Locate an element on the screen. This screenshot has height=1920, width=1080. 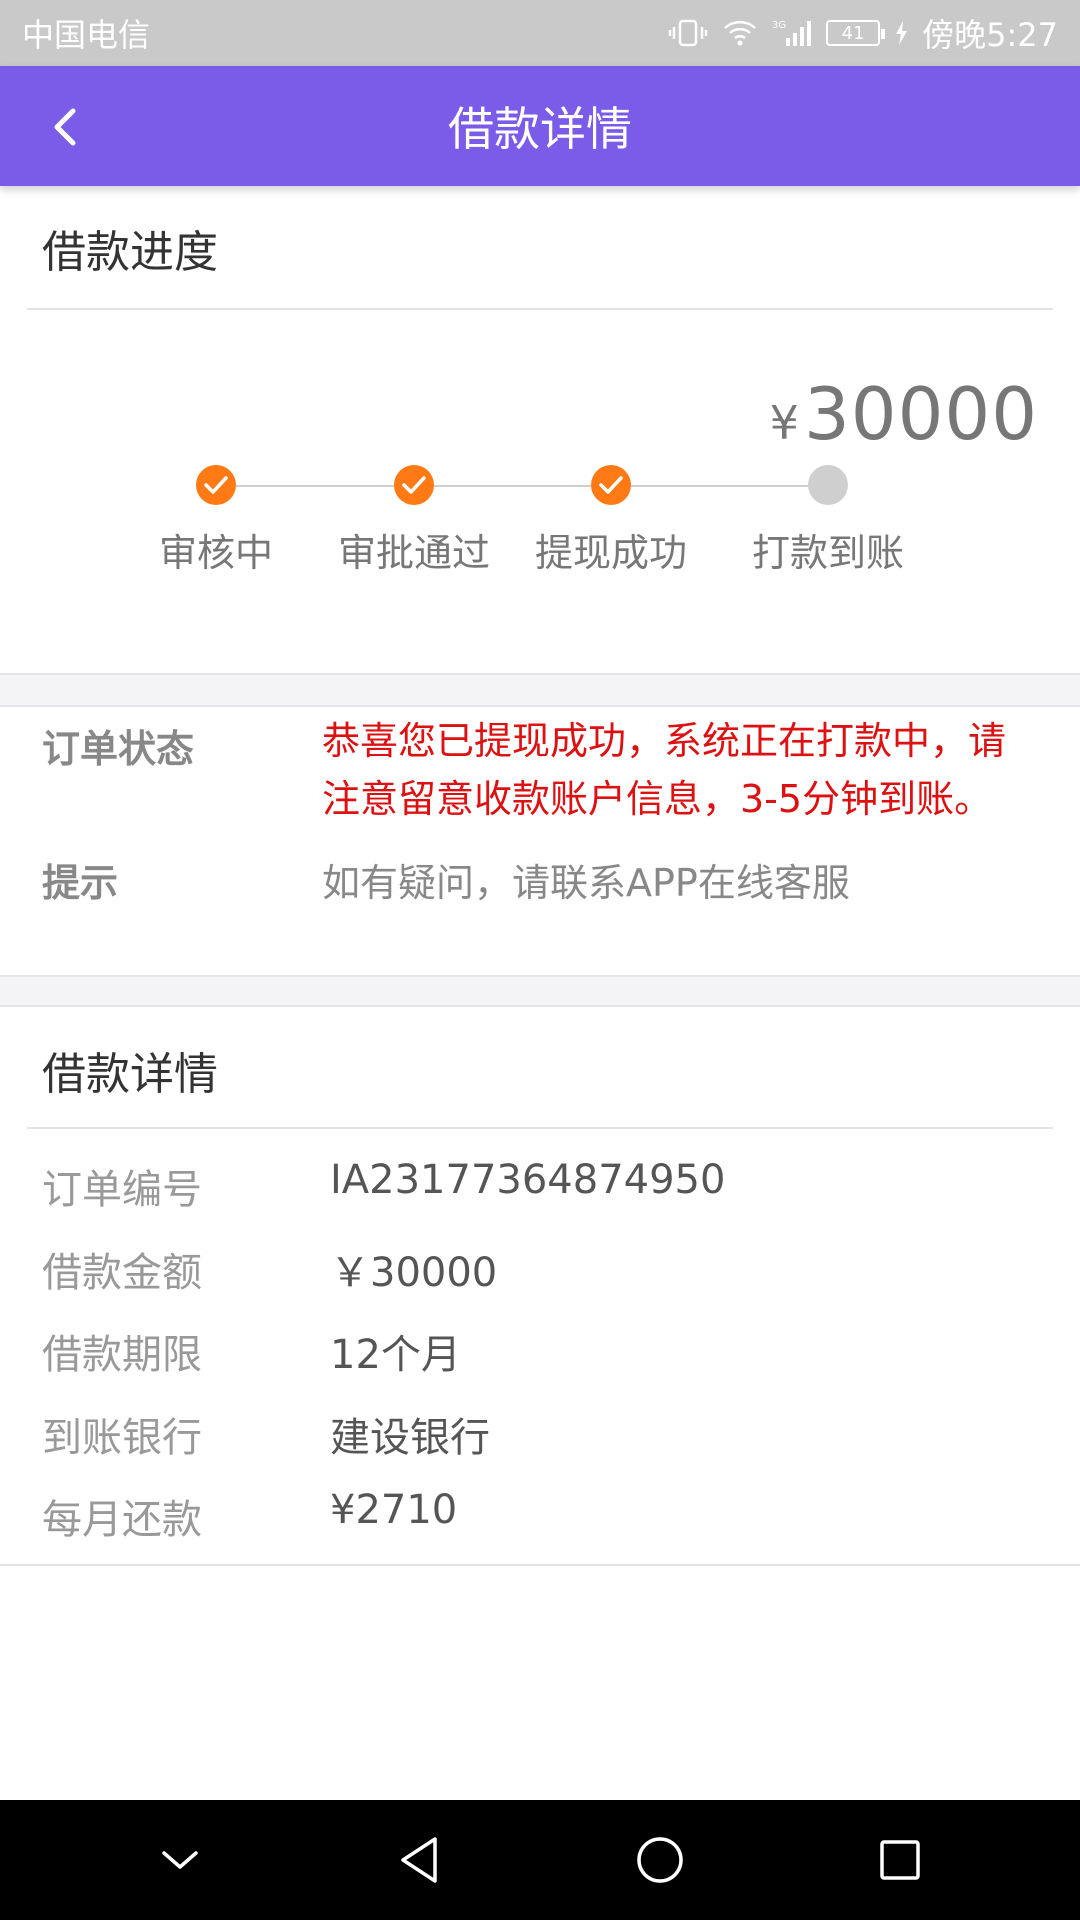
collapse-icon is located at coordinates (180, 1860).